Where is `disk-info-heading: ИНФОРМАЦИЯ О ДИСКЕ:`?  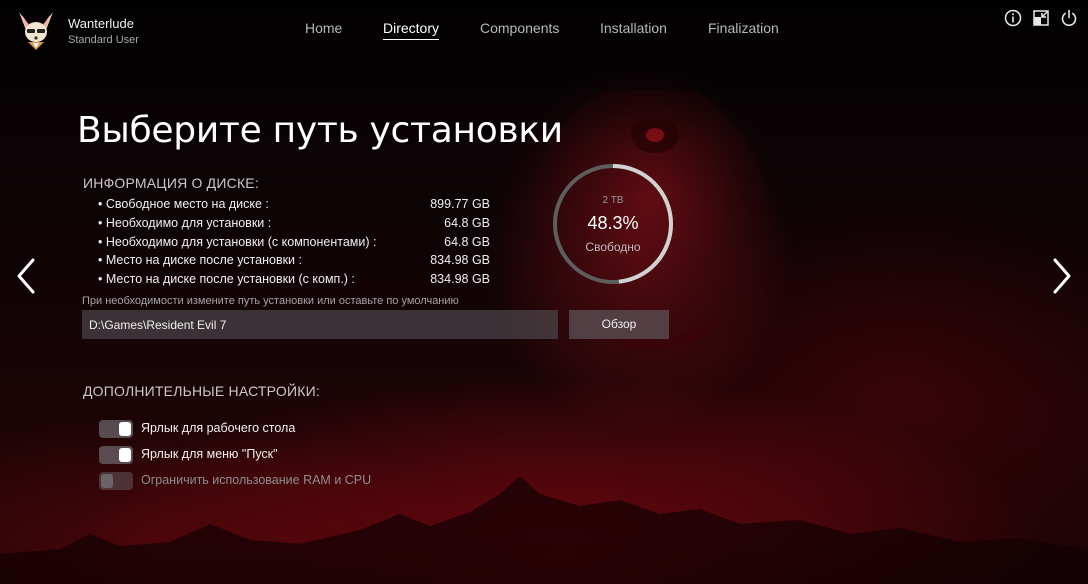
disk-info-heading: ИНФОРМАЦИЯ О ДИСКЕ: is located at coordinates (171, 183).